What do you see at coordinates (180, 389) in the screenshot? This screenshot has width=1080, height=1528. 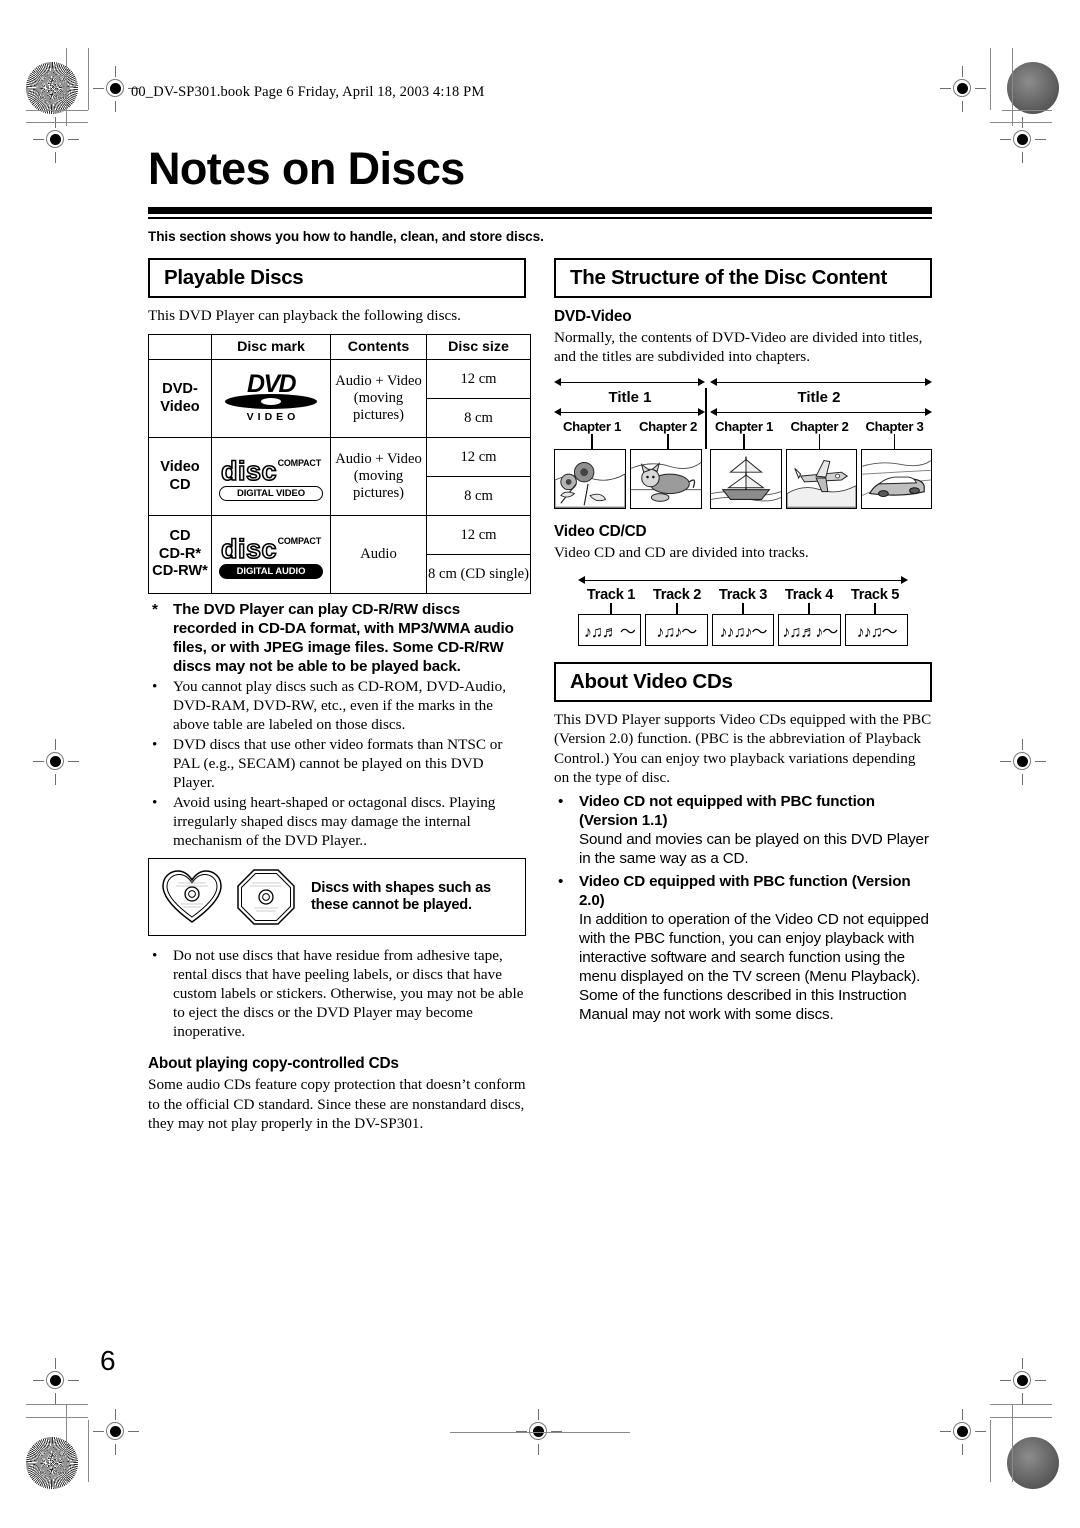 I see `type-line: DVD-` at bounding box center [180, 389].